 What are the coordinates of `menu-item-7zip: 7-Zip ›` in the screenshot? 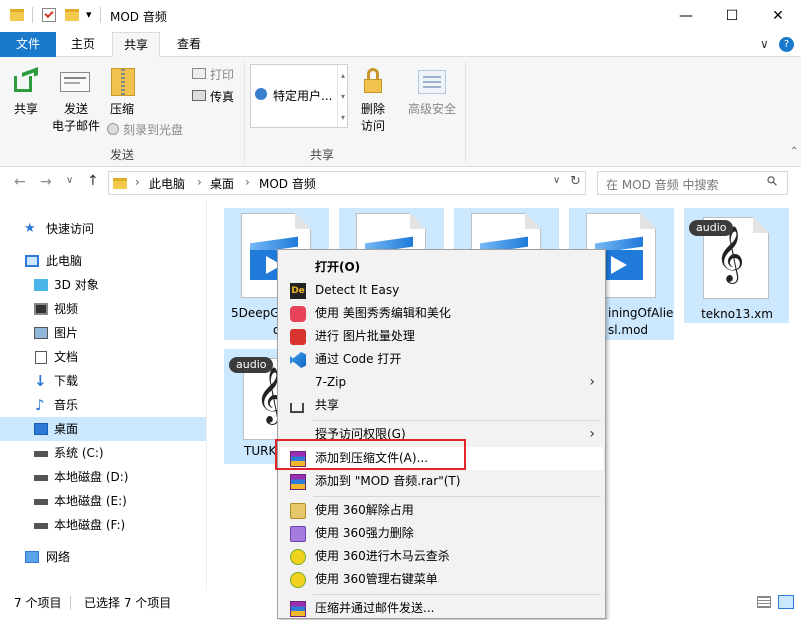 It's located at (441, 382).